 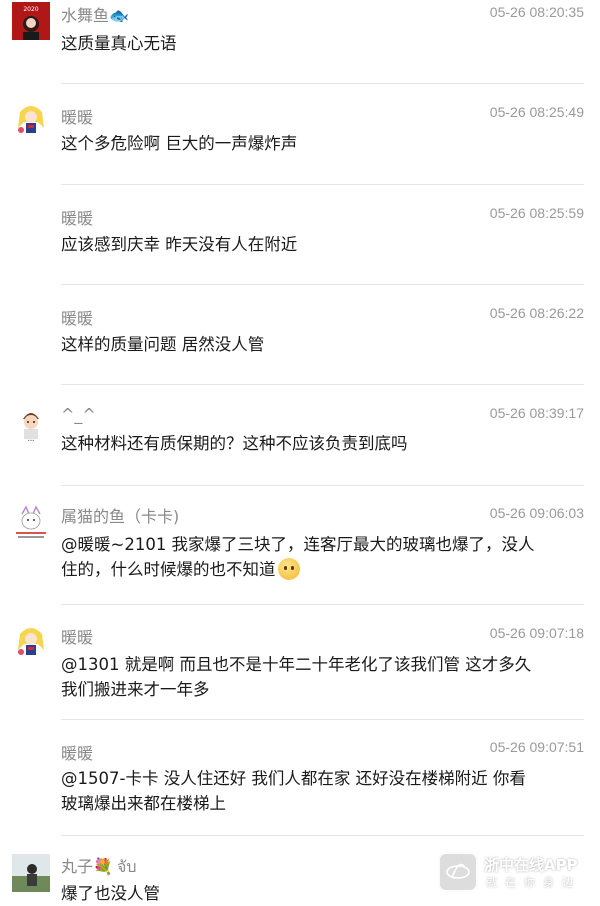 What do you see at coordinates (234, 443) in the screenshot?
I see `comment-line: 这种材料还有质保期的？这种不应该负责到底吗` at bounding box center [234, 443].